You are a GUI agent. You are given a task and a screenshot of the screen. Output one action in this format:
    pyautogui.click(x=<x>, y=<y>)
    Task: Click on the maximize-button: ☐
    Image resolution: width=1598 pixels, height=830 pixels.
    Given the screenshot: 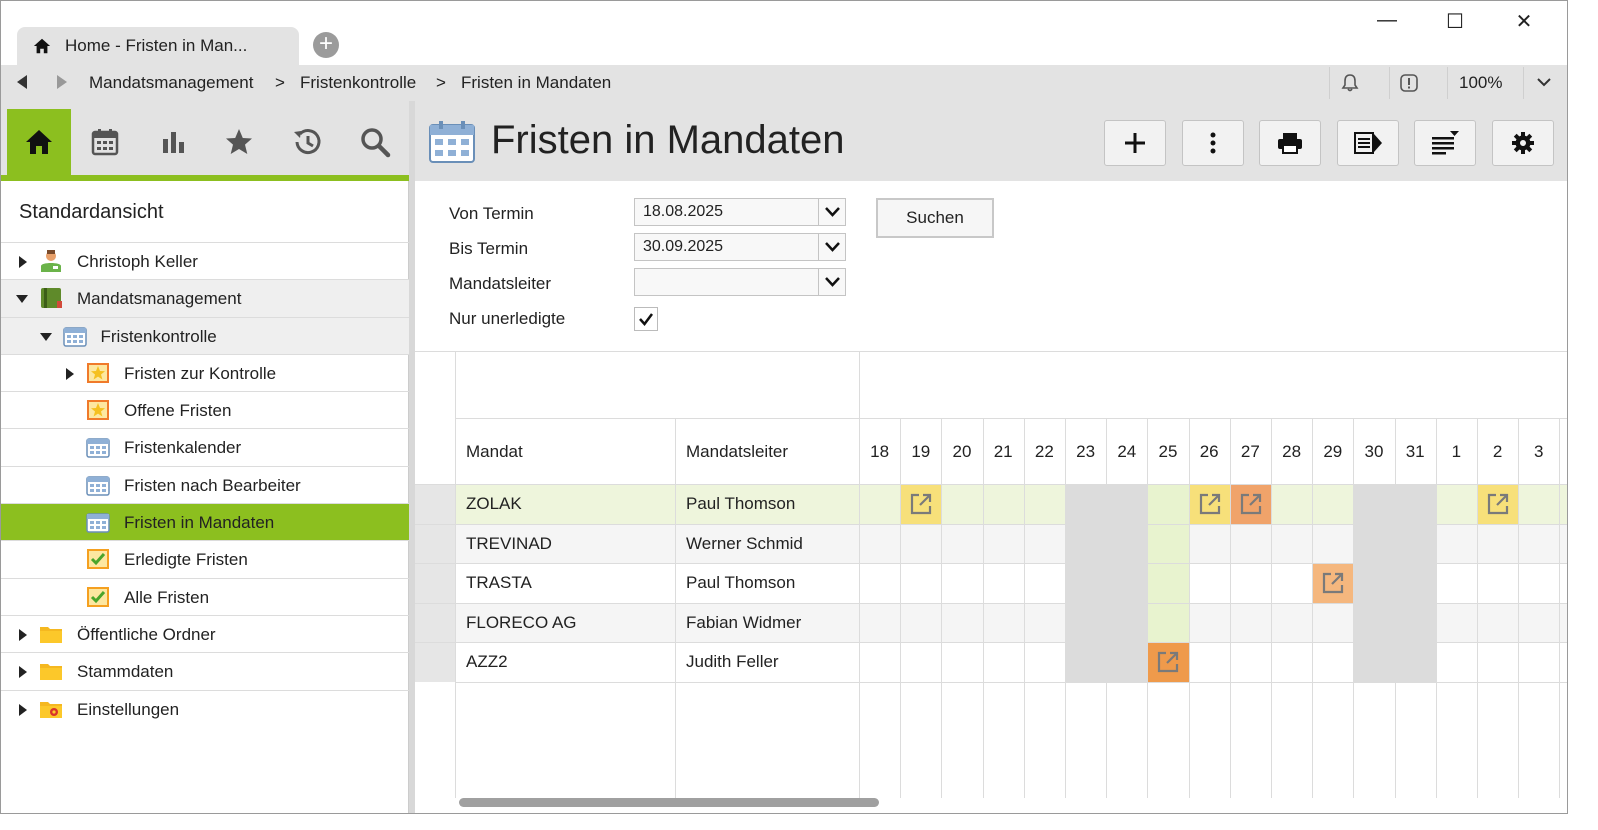 What is the action you would take?
    pyautogui.click(x=1455, y=23)
    